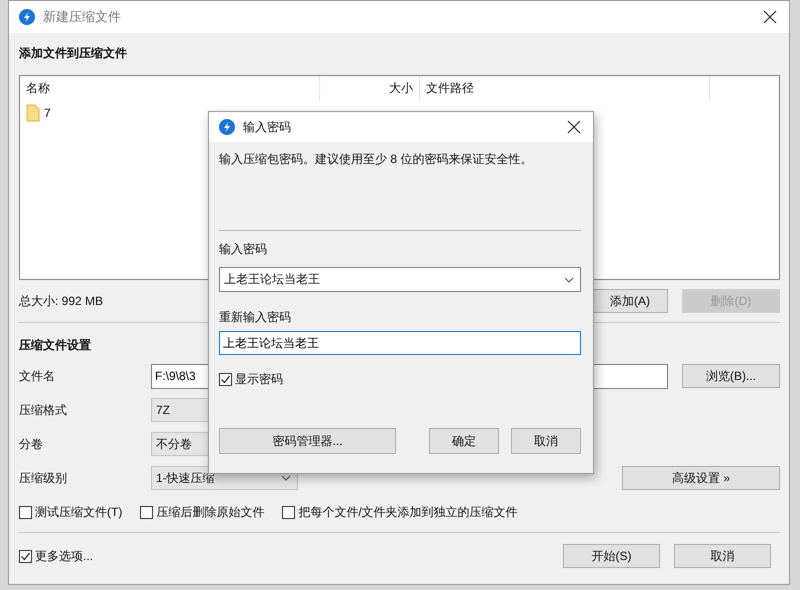  I want to click on option-checkbox: 测试压缩文件(T), so click(70, 512).